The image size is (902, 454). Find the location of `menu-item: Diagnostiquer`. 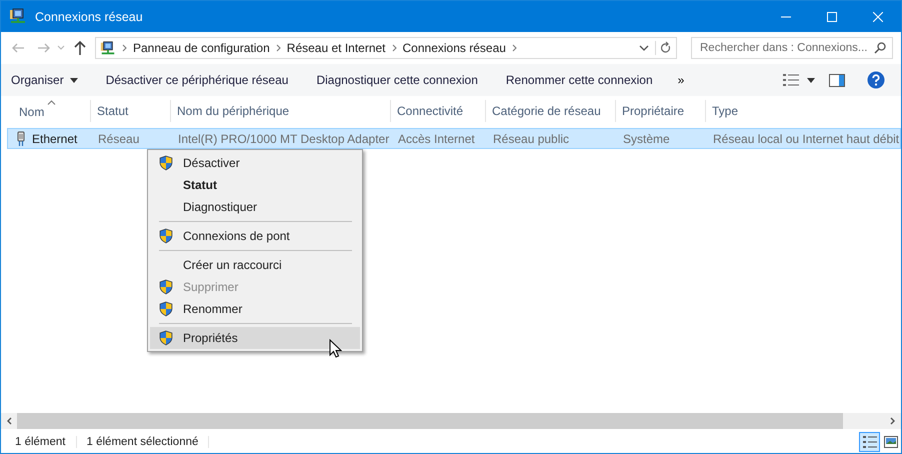

menu-item: Diagnostiquer is located at coordinates (255, 207).